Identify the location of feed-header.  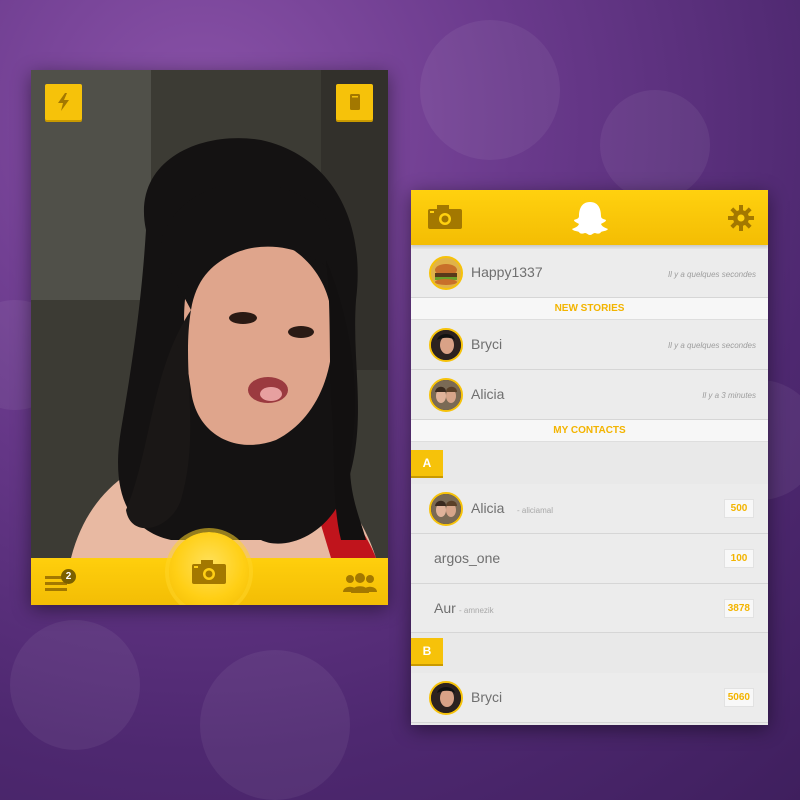
(589, 217).